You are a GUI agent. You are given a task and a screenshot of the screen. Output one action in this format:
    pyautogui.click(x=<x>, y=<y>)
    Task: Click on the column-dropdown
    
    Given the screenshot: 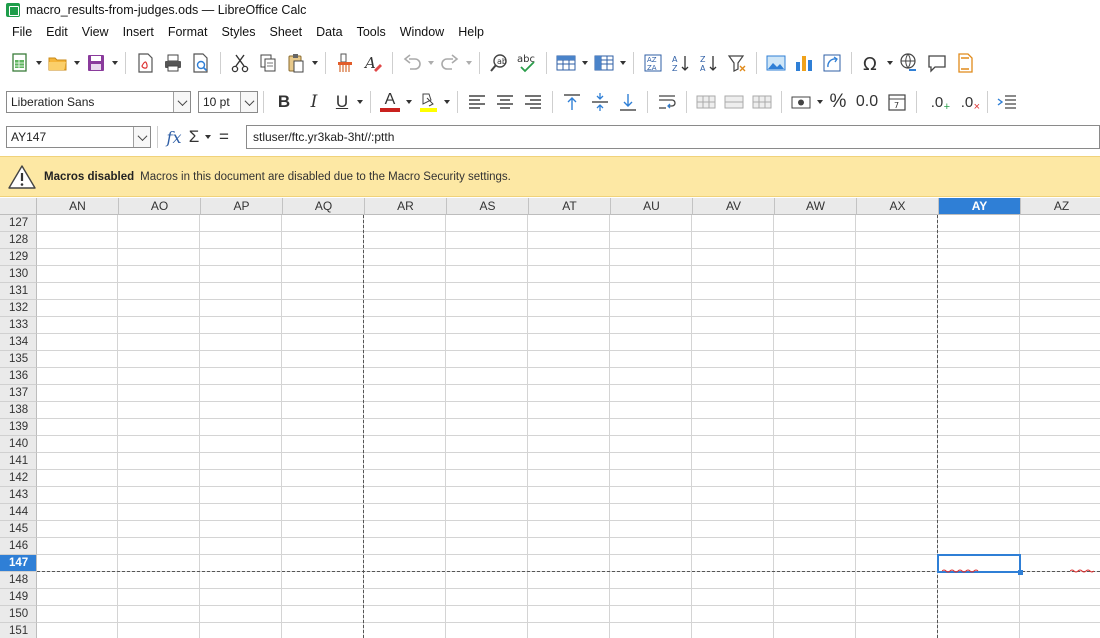 What is the action you would take?
    pyautogui.click(x=623, y=63)
    